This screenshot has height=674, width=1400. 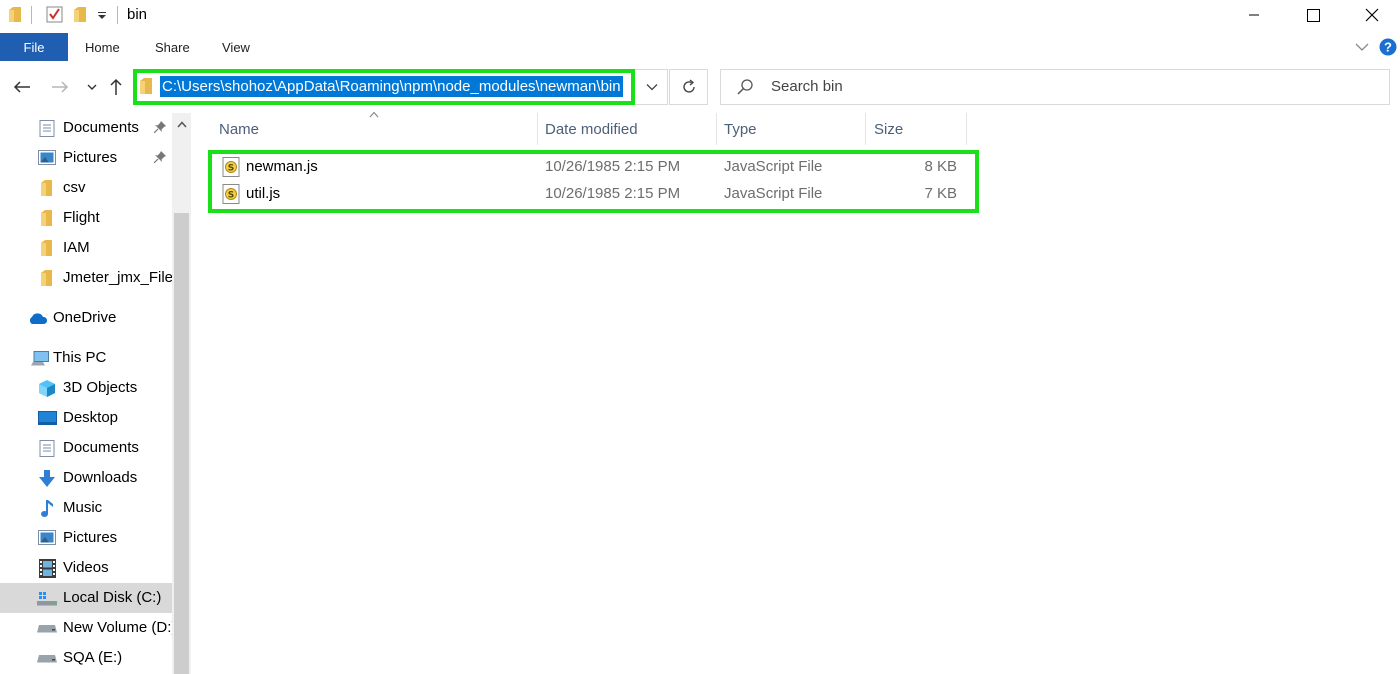 What do you see at coordinates (745, 87) in the screenshot?
I see `search-icon` at bounding box center [745, 87].